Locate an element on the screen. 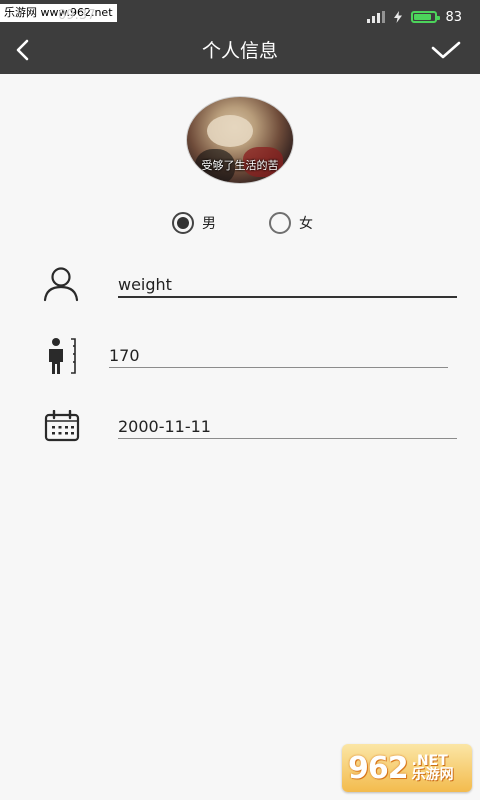 Image resolution: width=480 pixels, height=800 pixels. birthday-input is located at coordinates (287, 426).